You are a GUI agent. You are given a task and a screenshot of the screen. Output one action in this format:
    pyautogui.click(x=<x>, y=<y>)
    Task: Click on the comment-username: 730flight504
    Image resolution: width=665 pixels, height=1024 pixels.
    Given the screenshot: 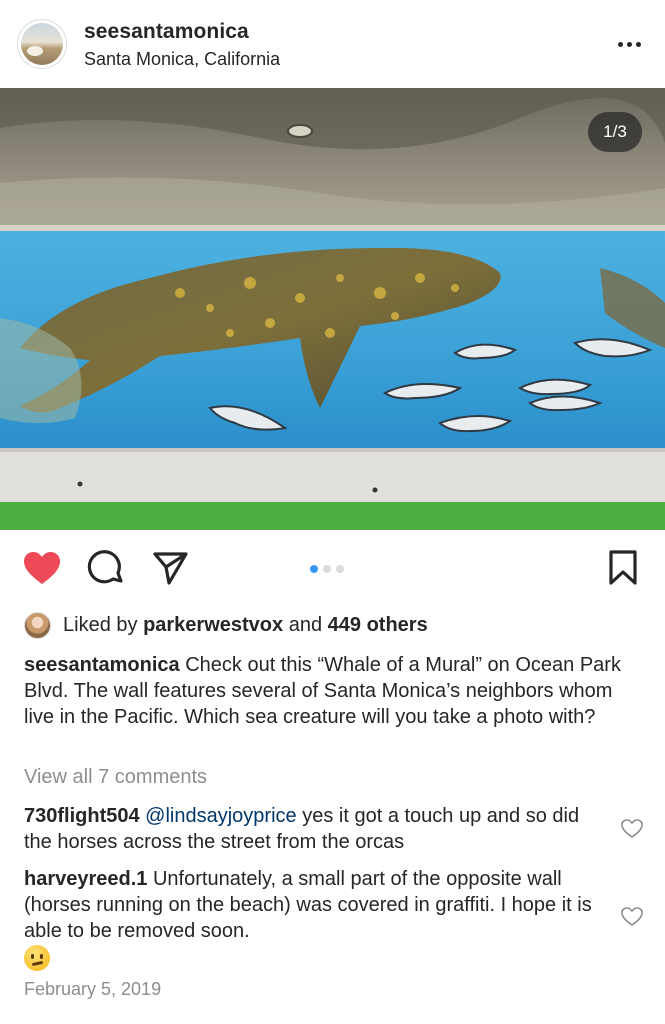 What is the action you would take?
    pyautogui.click(x=82, y=816)
    